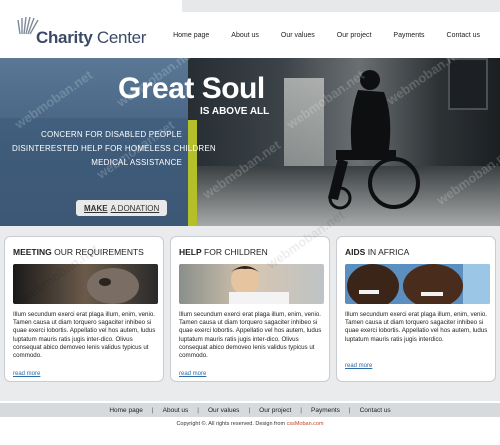  I want to click on hero-tagline: DISINTERESTED HELP FOR HOMELESS CHILDREN, so click(114, 148).